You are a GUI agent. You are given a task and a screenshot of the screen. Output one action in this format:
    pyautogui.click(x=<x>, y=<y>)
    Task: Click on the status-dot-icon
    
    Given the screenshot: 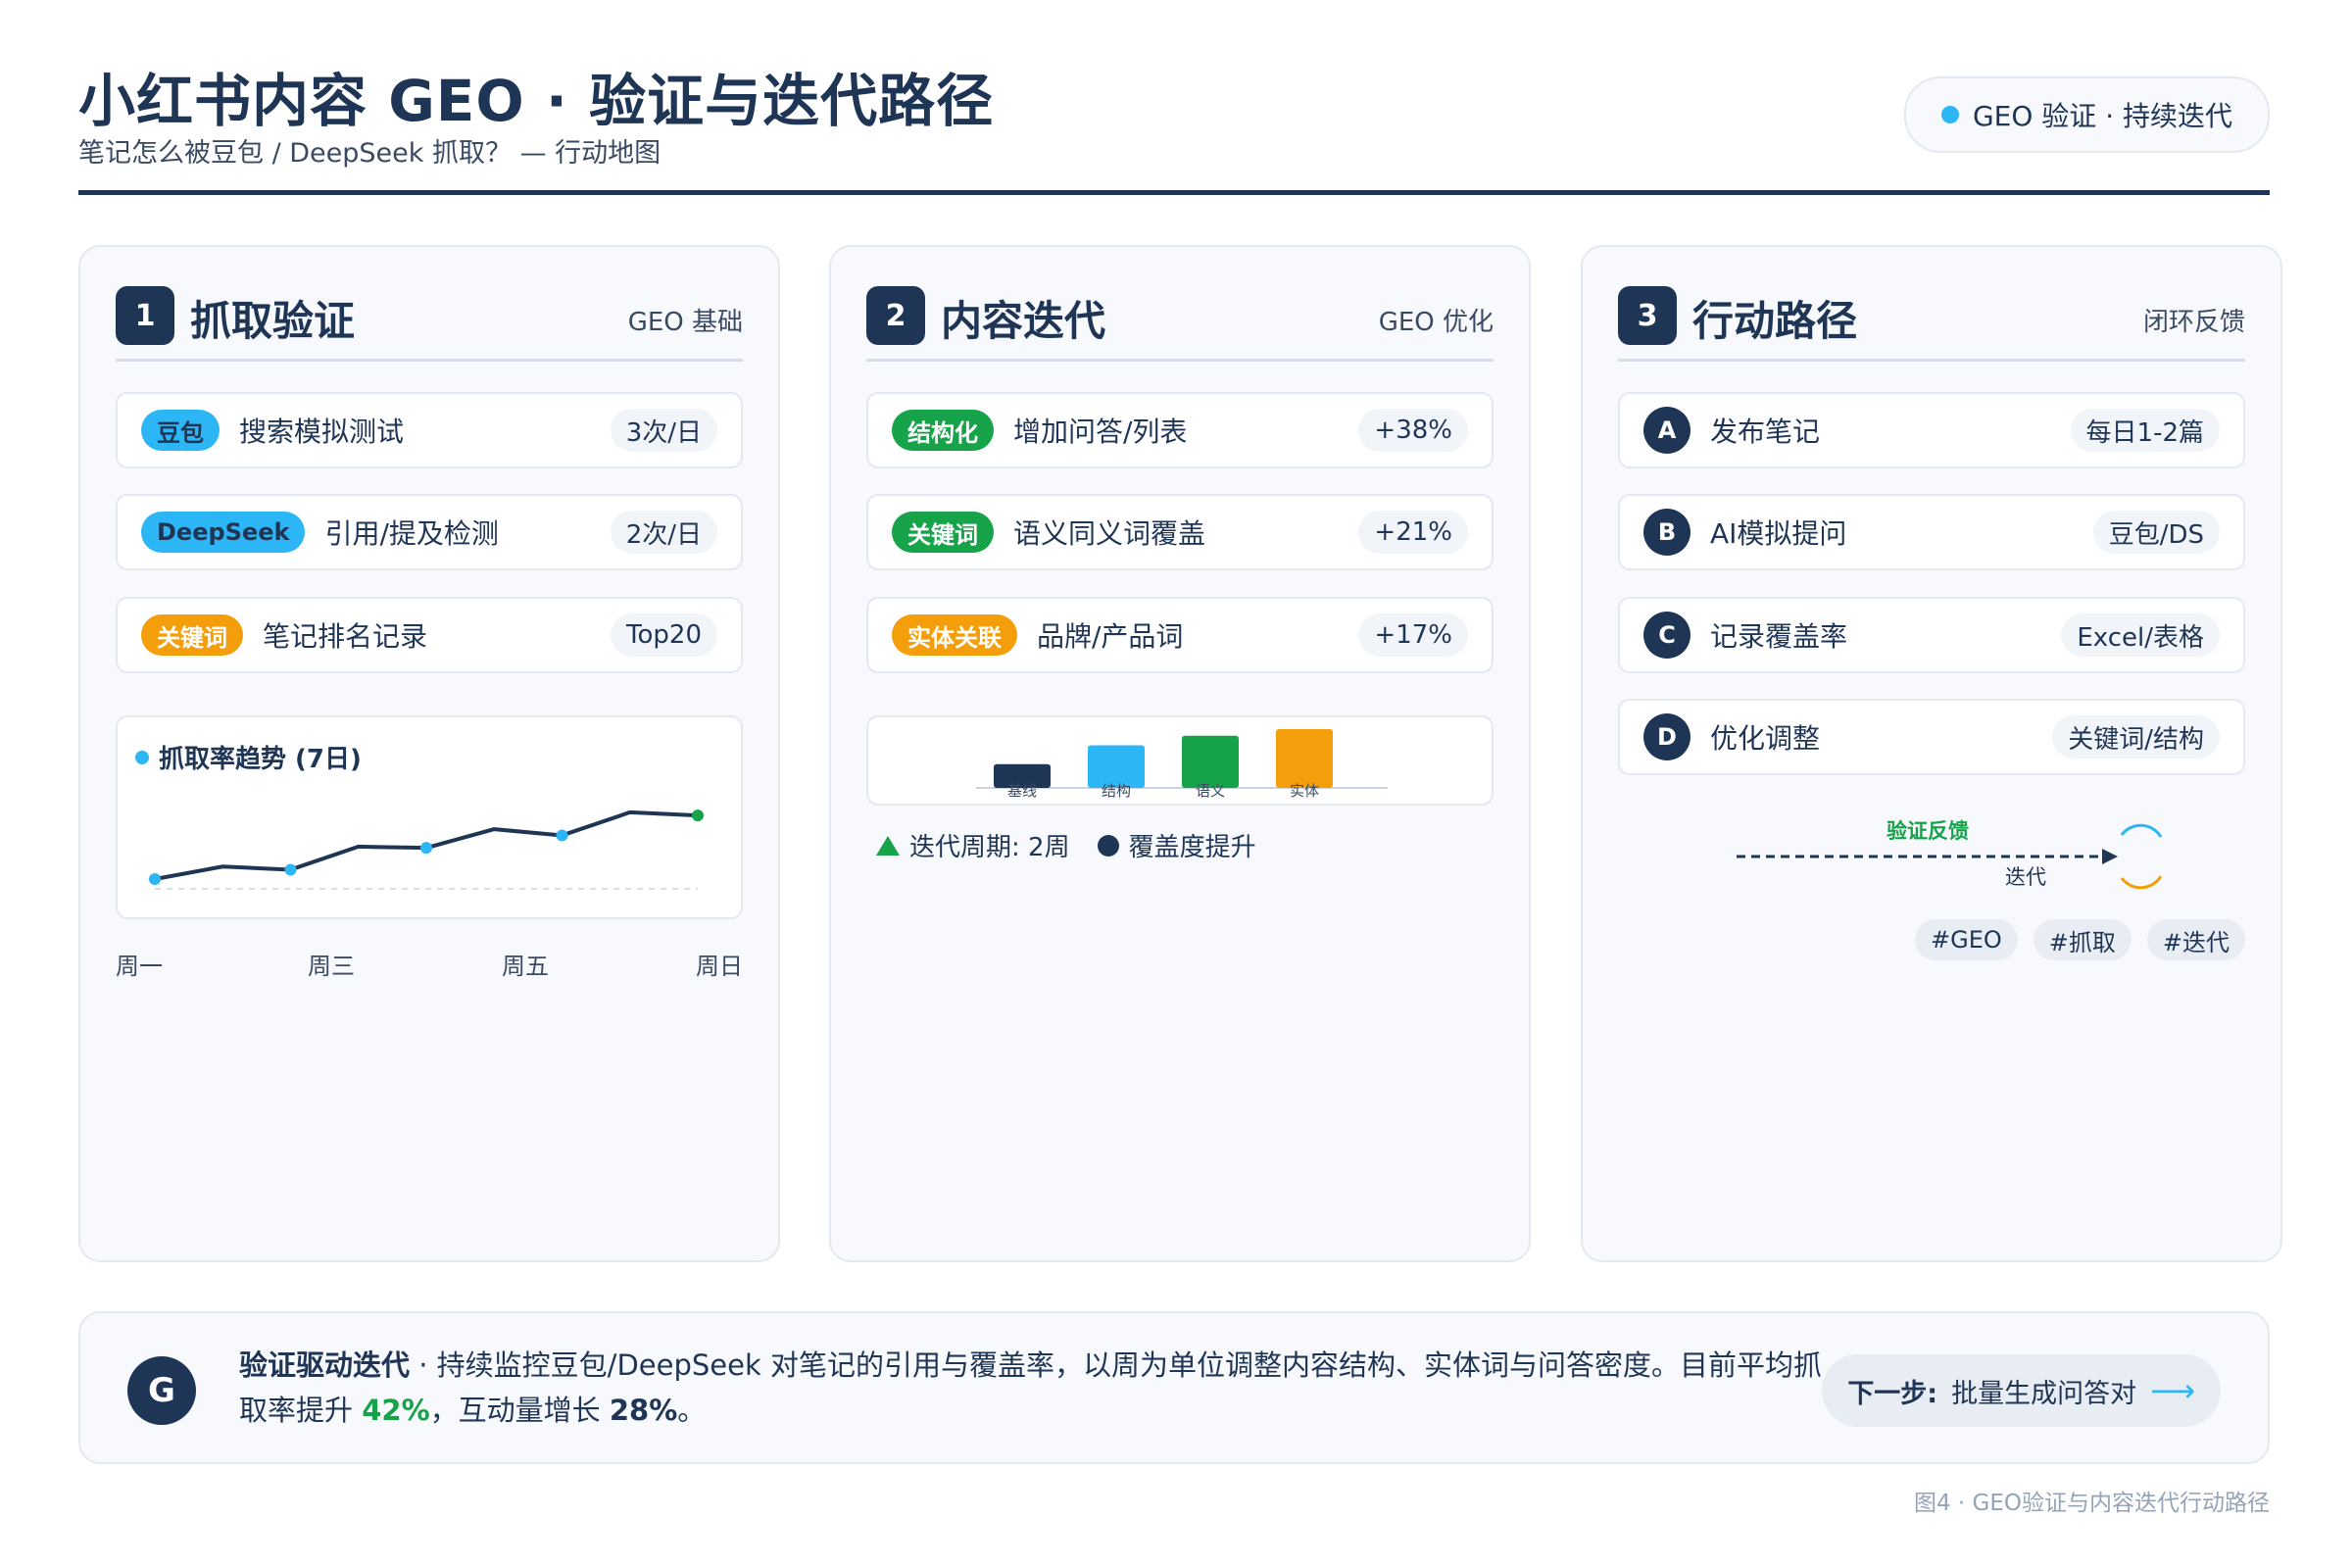 What is the action you would take?
    pyautogui.click(x=1949, y=114)
    